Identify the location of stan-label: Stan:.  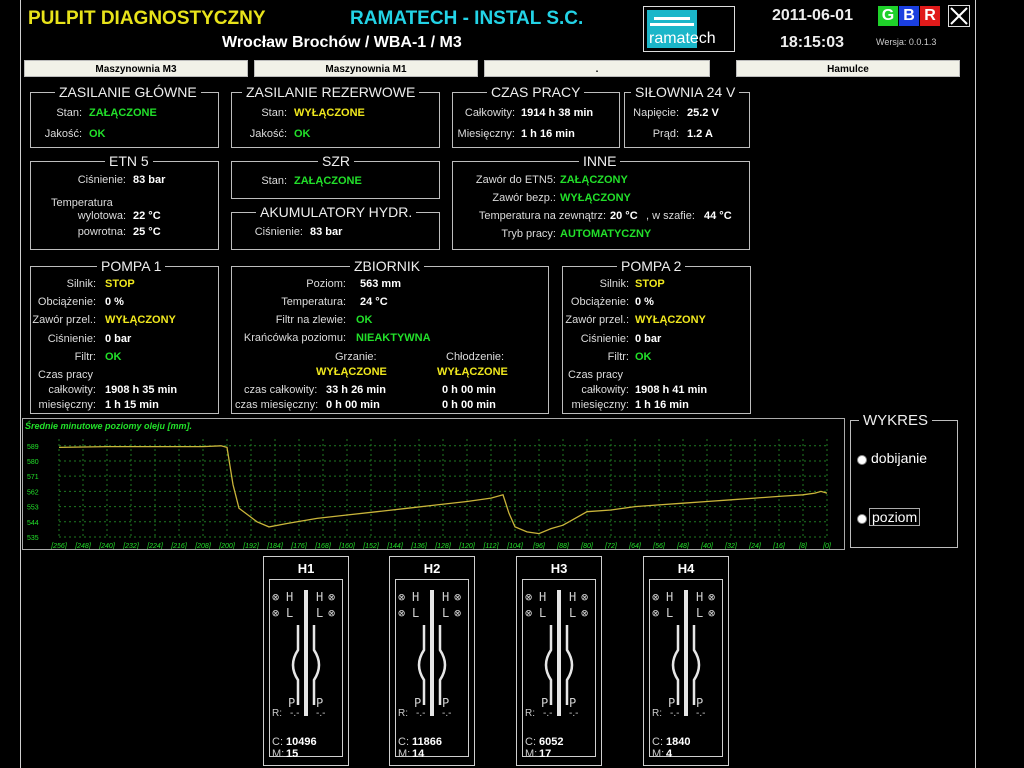
(274, 113).